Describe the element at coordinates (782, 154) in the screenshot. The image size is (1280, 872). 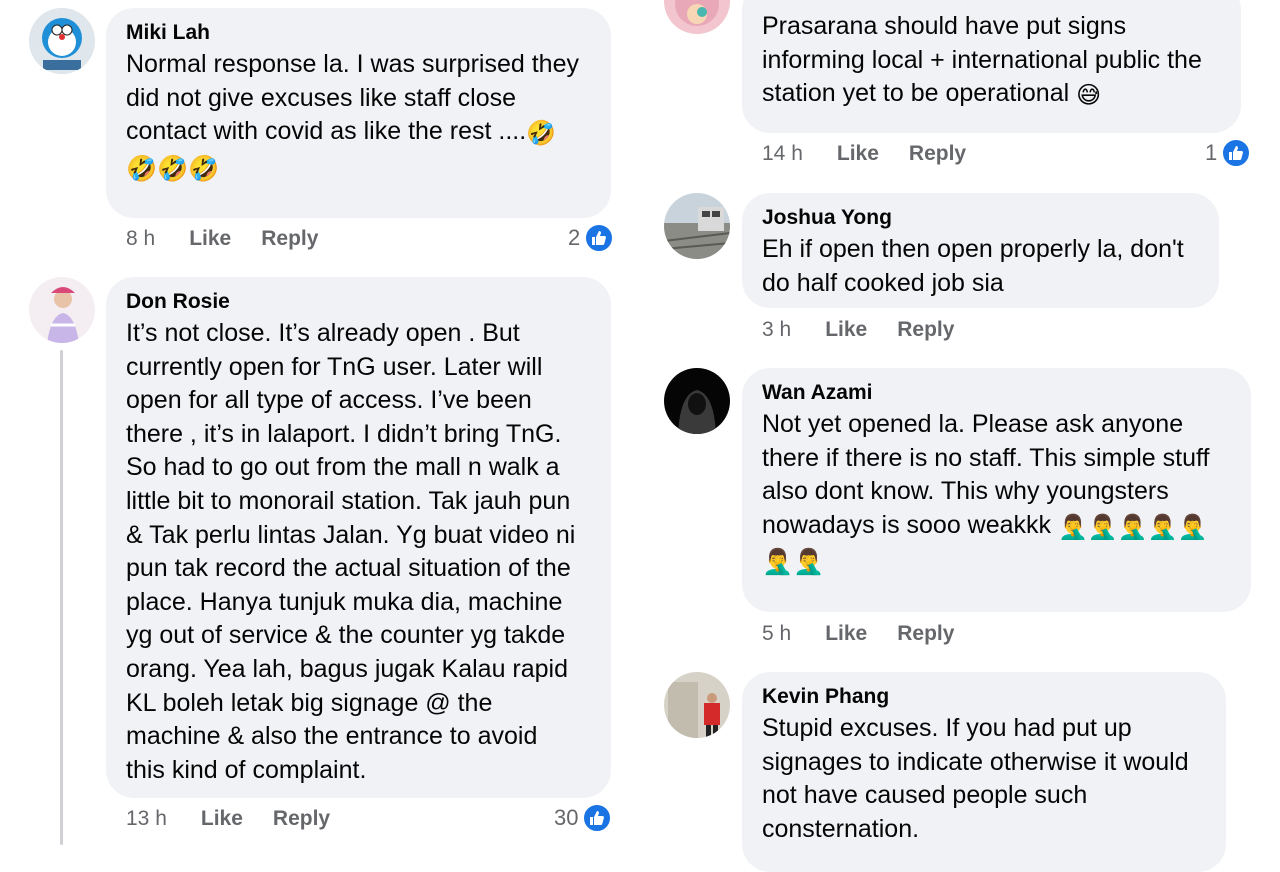
I see `comment-time: 14 h` at that location.